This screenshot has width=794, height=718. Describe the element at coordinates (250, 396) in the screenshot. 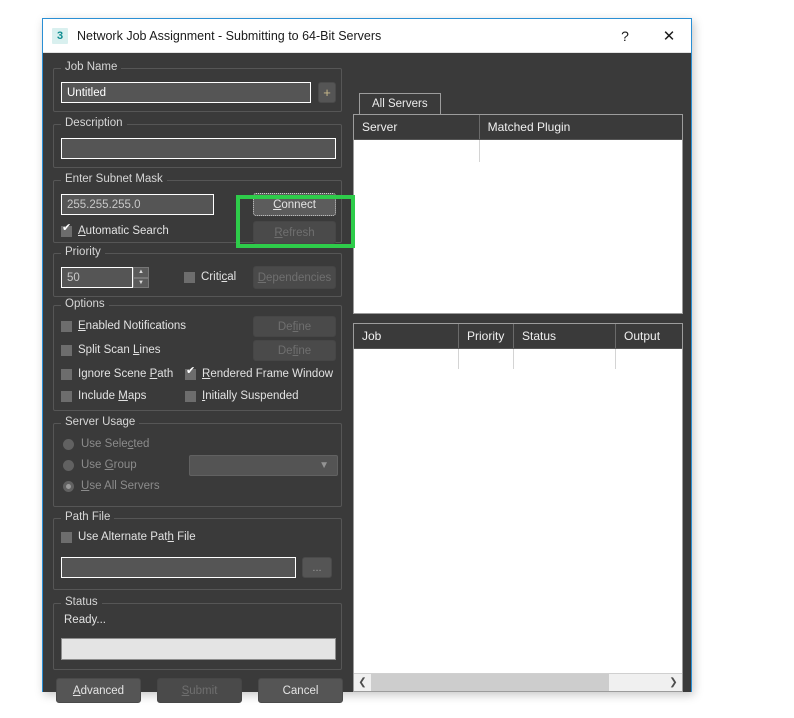

I see `initially-suspended-label: Initially Suspended` at that location.